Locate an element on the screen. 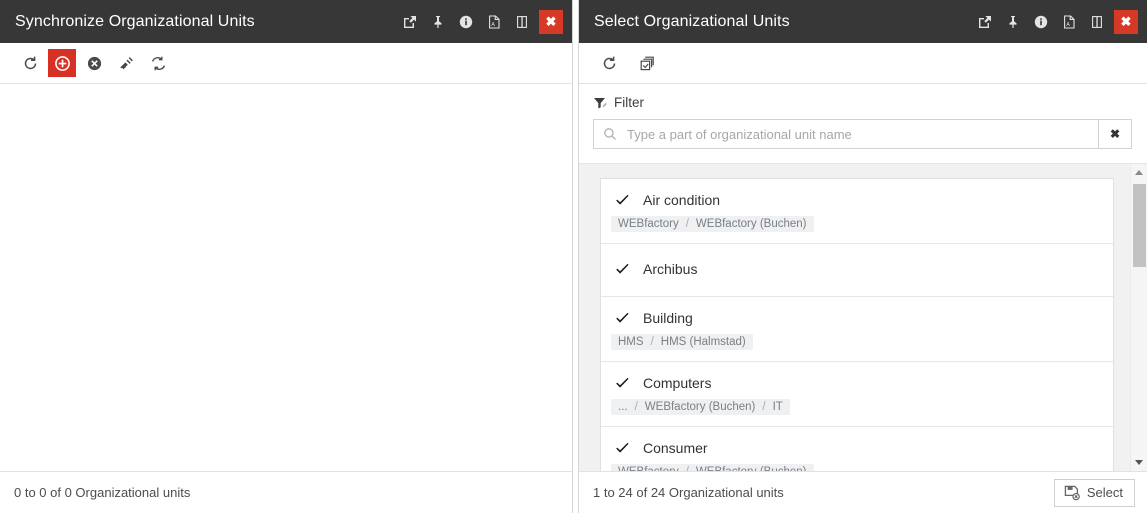 This screenshot has height=513, width=1147. funnel-icon is located at coordinates (600, 103).